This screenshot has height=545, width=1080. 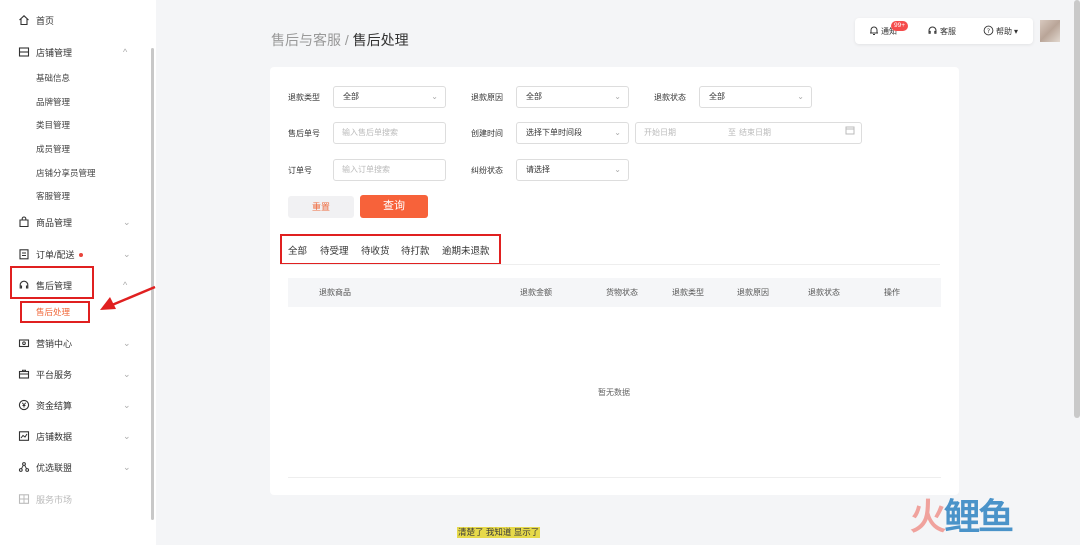 I want to click on avatar, so click(x=1050, y=31).